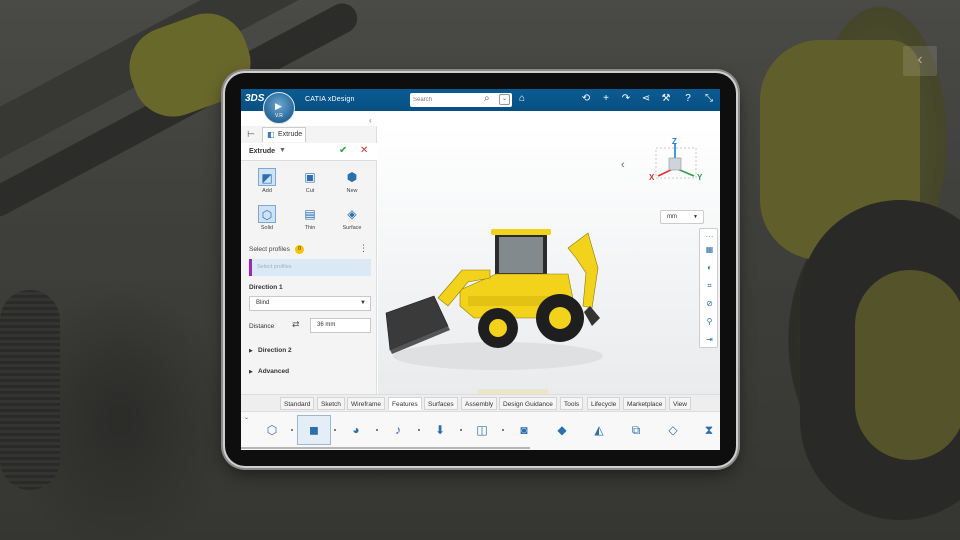 This screenshot has width=960, height=540. What do you see at coordinates (352, 185) in the screenshot?
I see `op-new-button: ⬢ New` at bounding box center [352, 185].